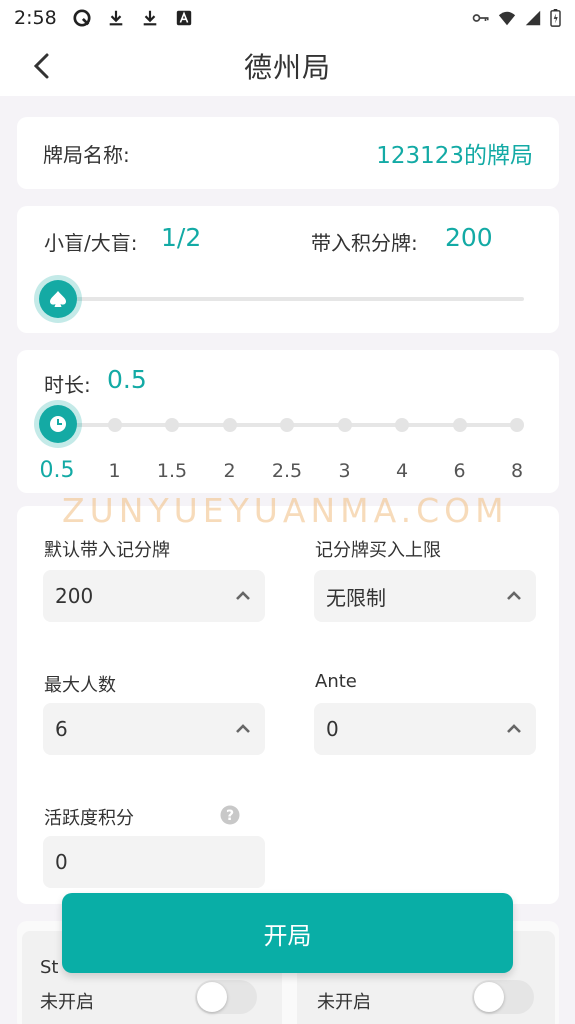 This screenshot has width=575, height=1024. Describe the element at coordinates (127, 379) in the screenshot. I see `duration-value: 0.5` at that location.